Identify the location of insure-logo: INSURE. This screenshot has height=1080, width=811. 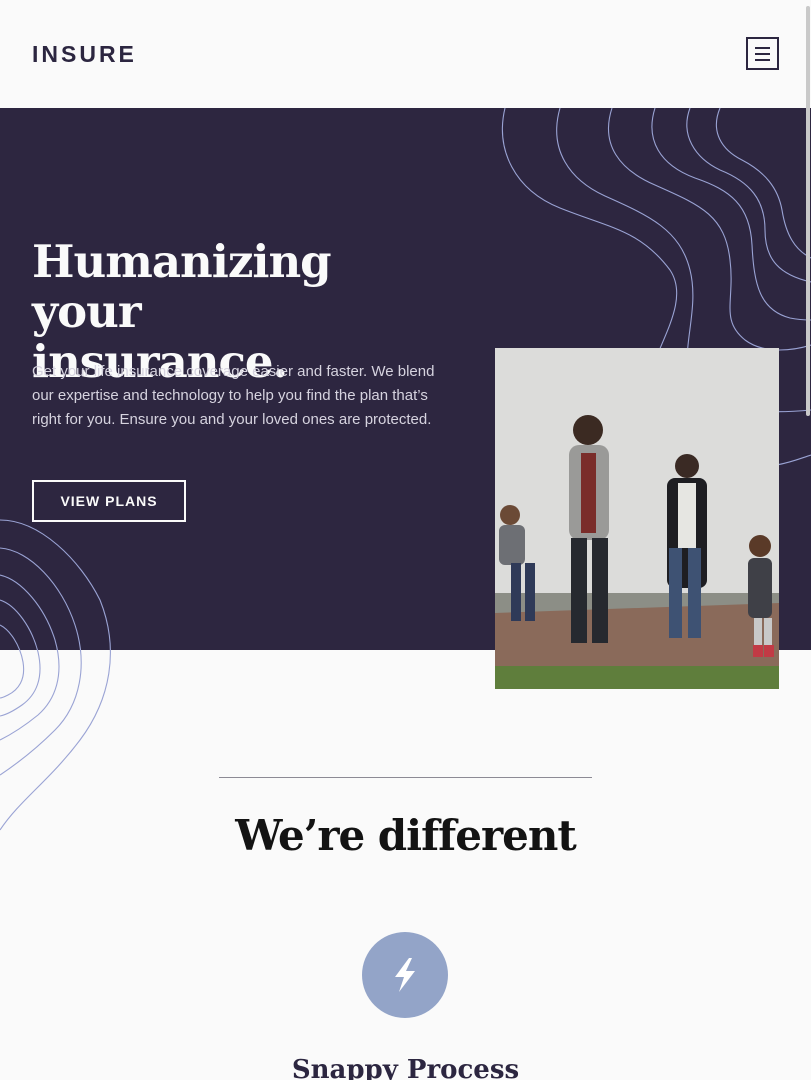
(88, 54).